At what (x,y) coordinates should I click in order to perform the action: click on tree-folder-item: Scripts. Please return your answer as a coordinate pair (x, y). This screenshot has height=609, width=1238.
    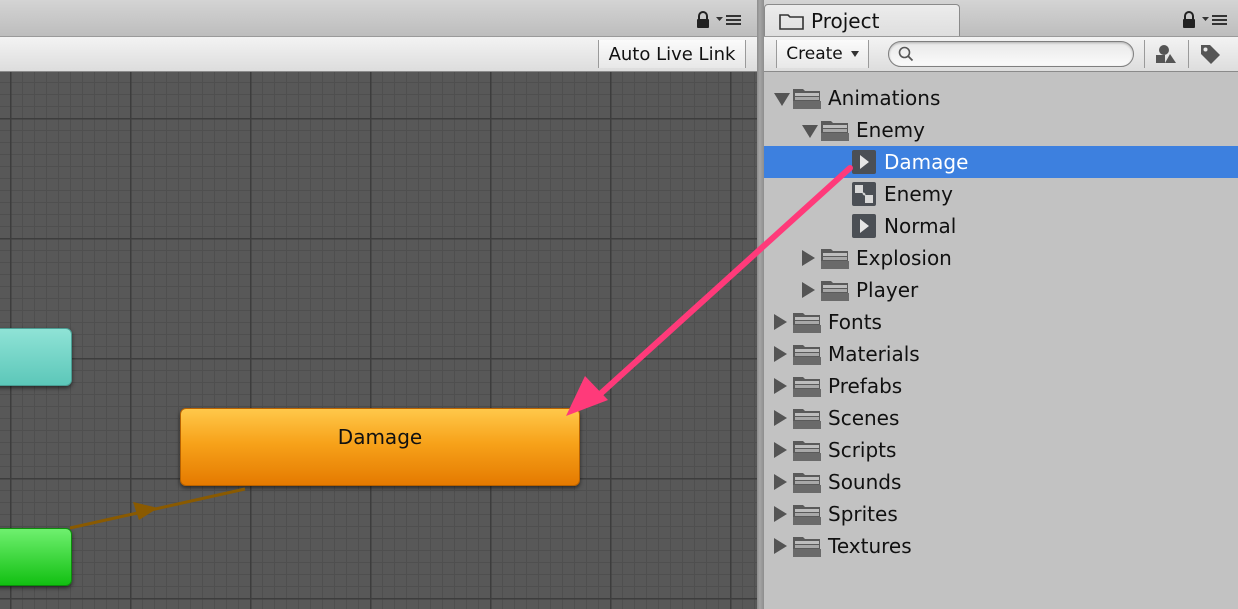
    Looking at the image, I should click on (1001, 450).